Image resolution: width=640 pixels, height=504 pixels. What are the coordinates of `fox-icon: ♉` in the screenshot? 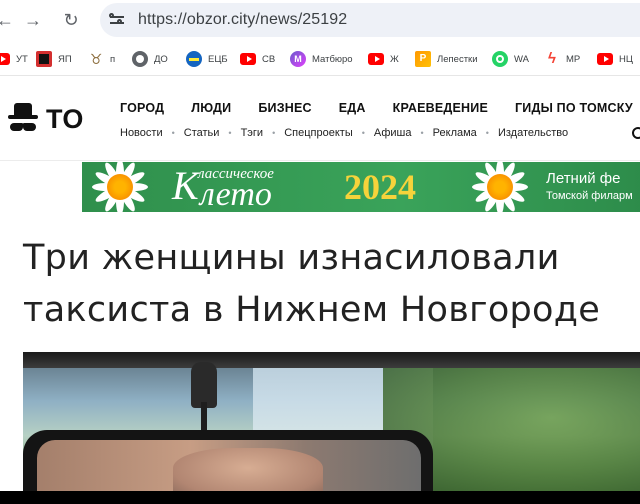 It's located at (96, 59).